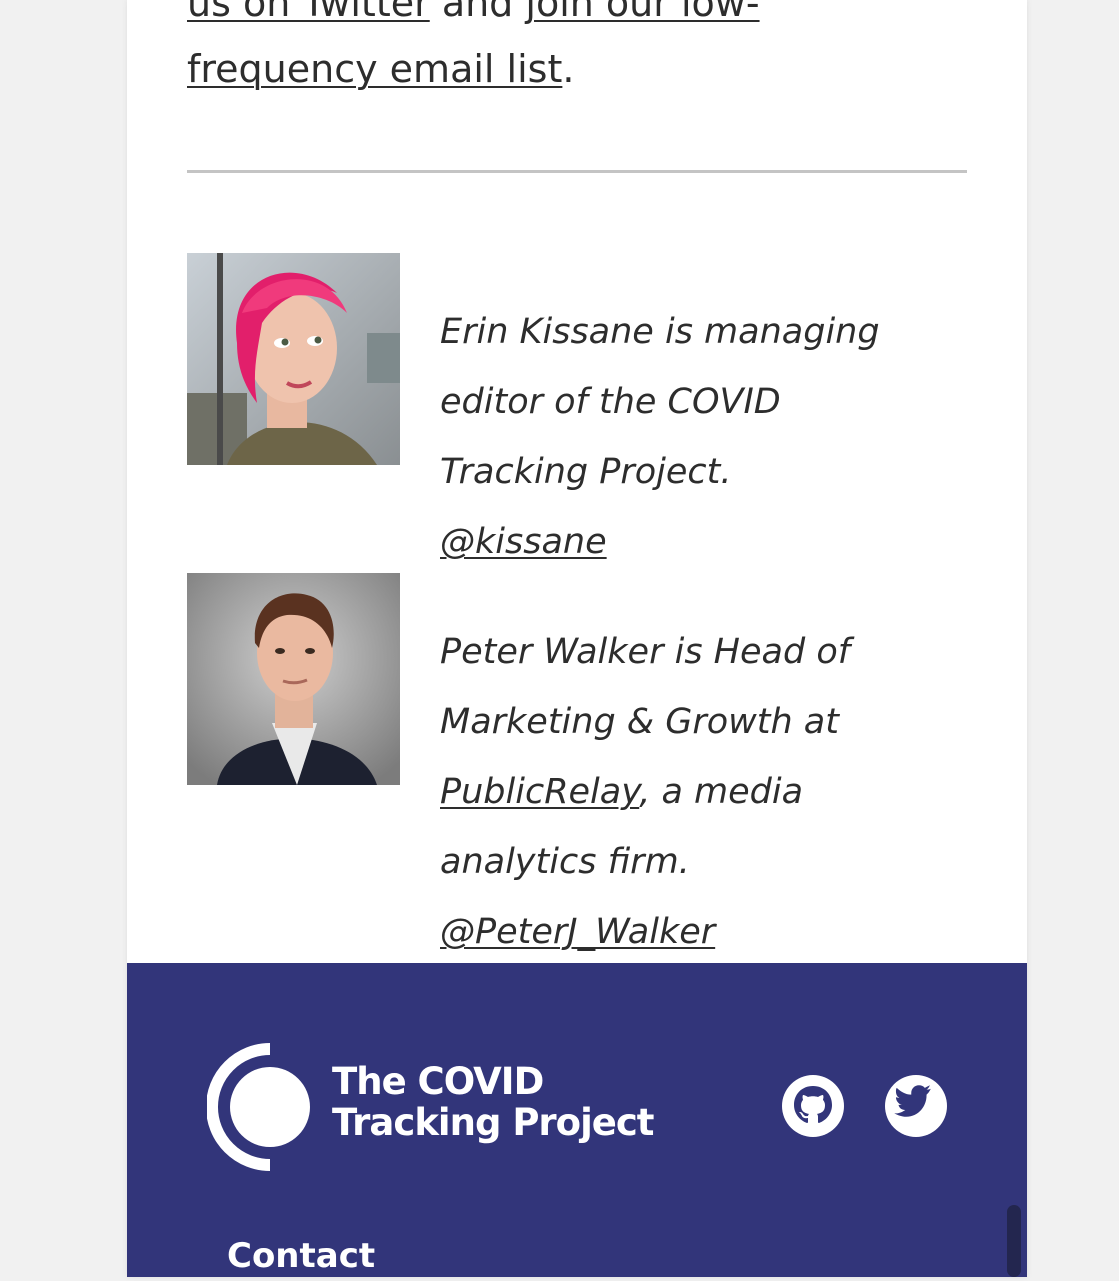 The width and height of the screenshot is (1119, 1281). Describe the element at coordinates (477, 12) in the screenshot. I see `intro-and-text: and` at that location.